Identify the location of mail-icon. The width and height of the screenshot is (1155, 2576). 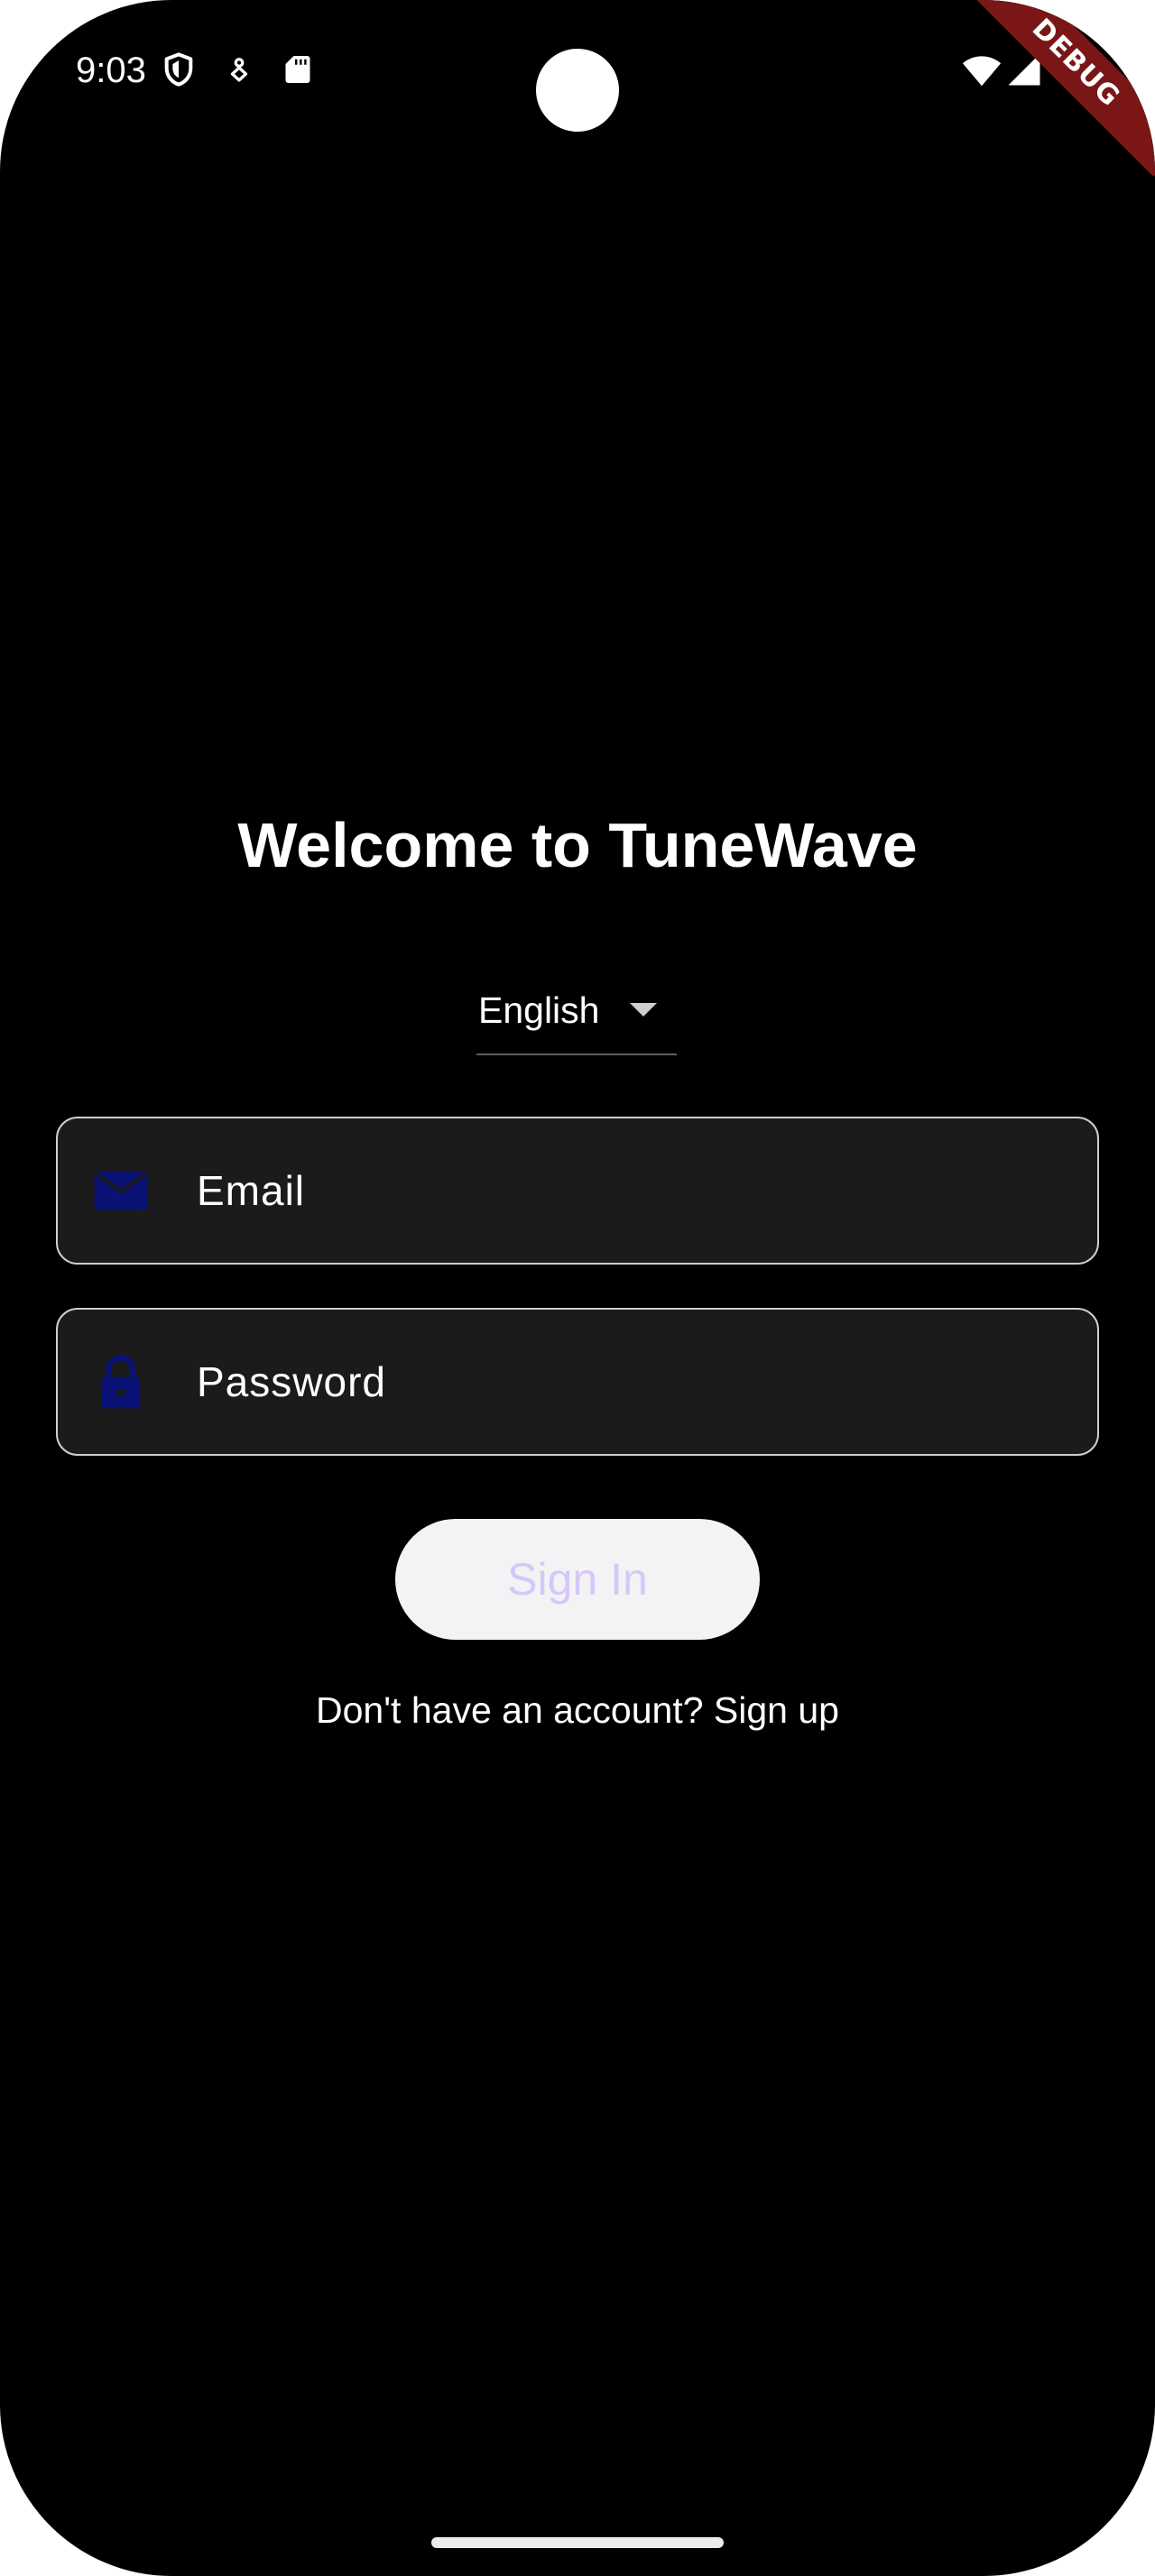
(121, 1190).